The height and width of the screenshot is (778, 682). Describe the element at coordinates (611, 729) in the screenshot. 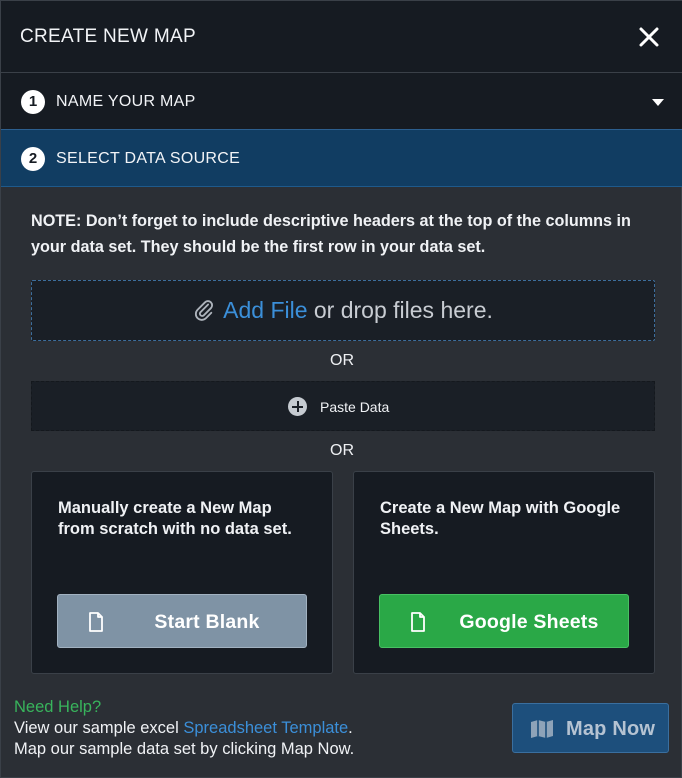

I see `map-now-label: Map Now` at that location.